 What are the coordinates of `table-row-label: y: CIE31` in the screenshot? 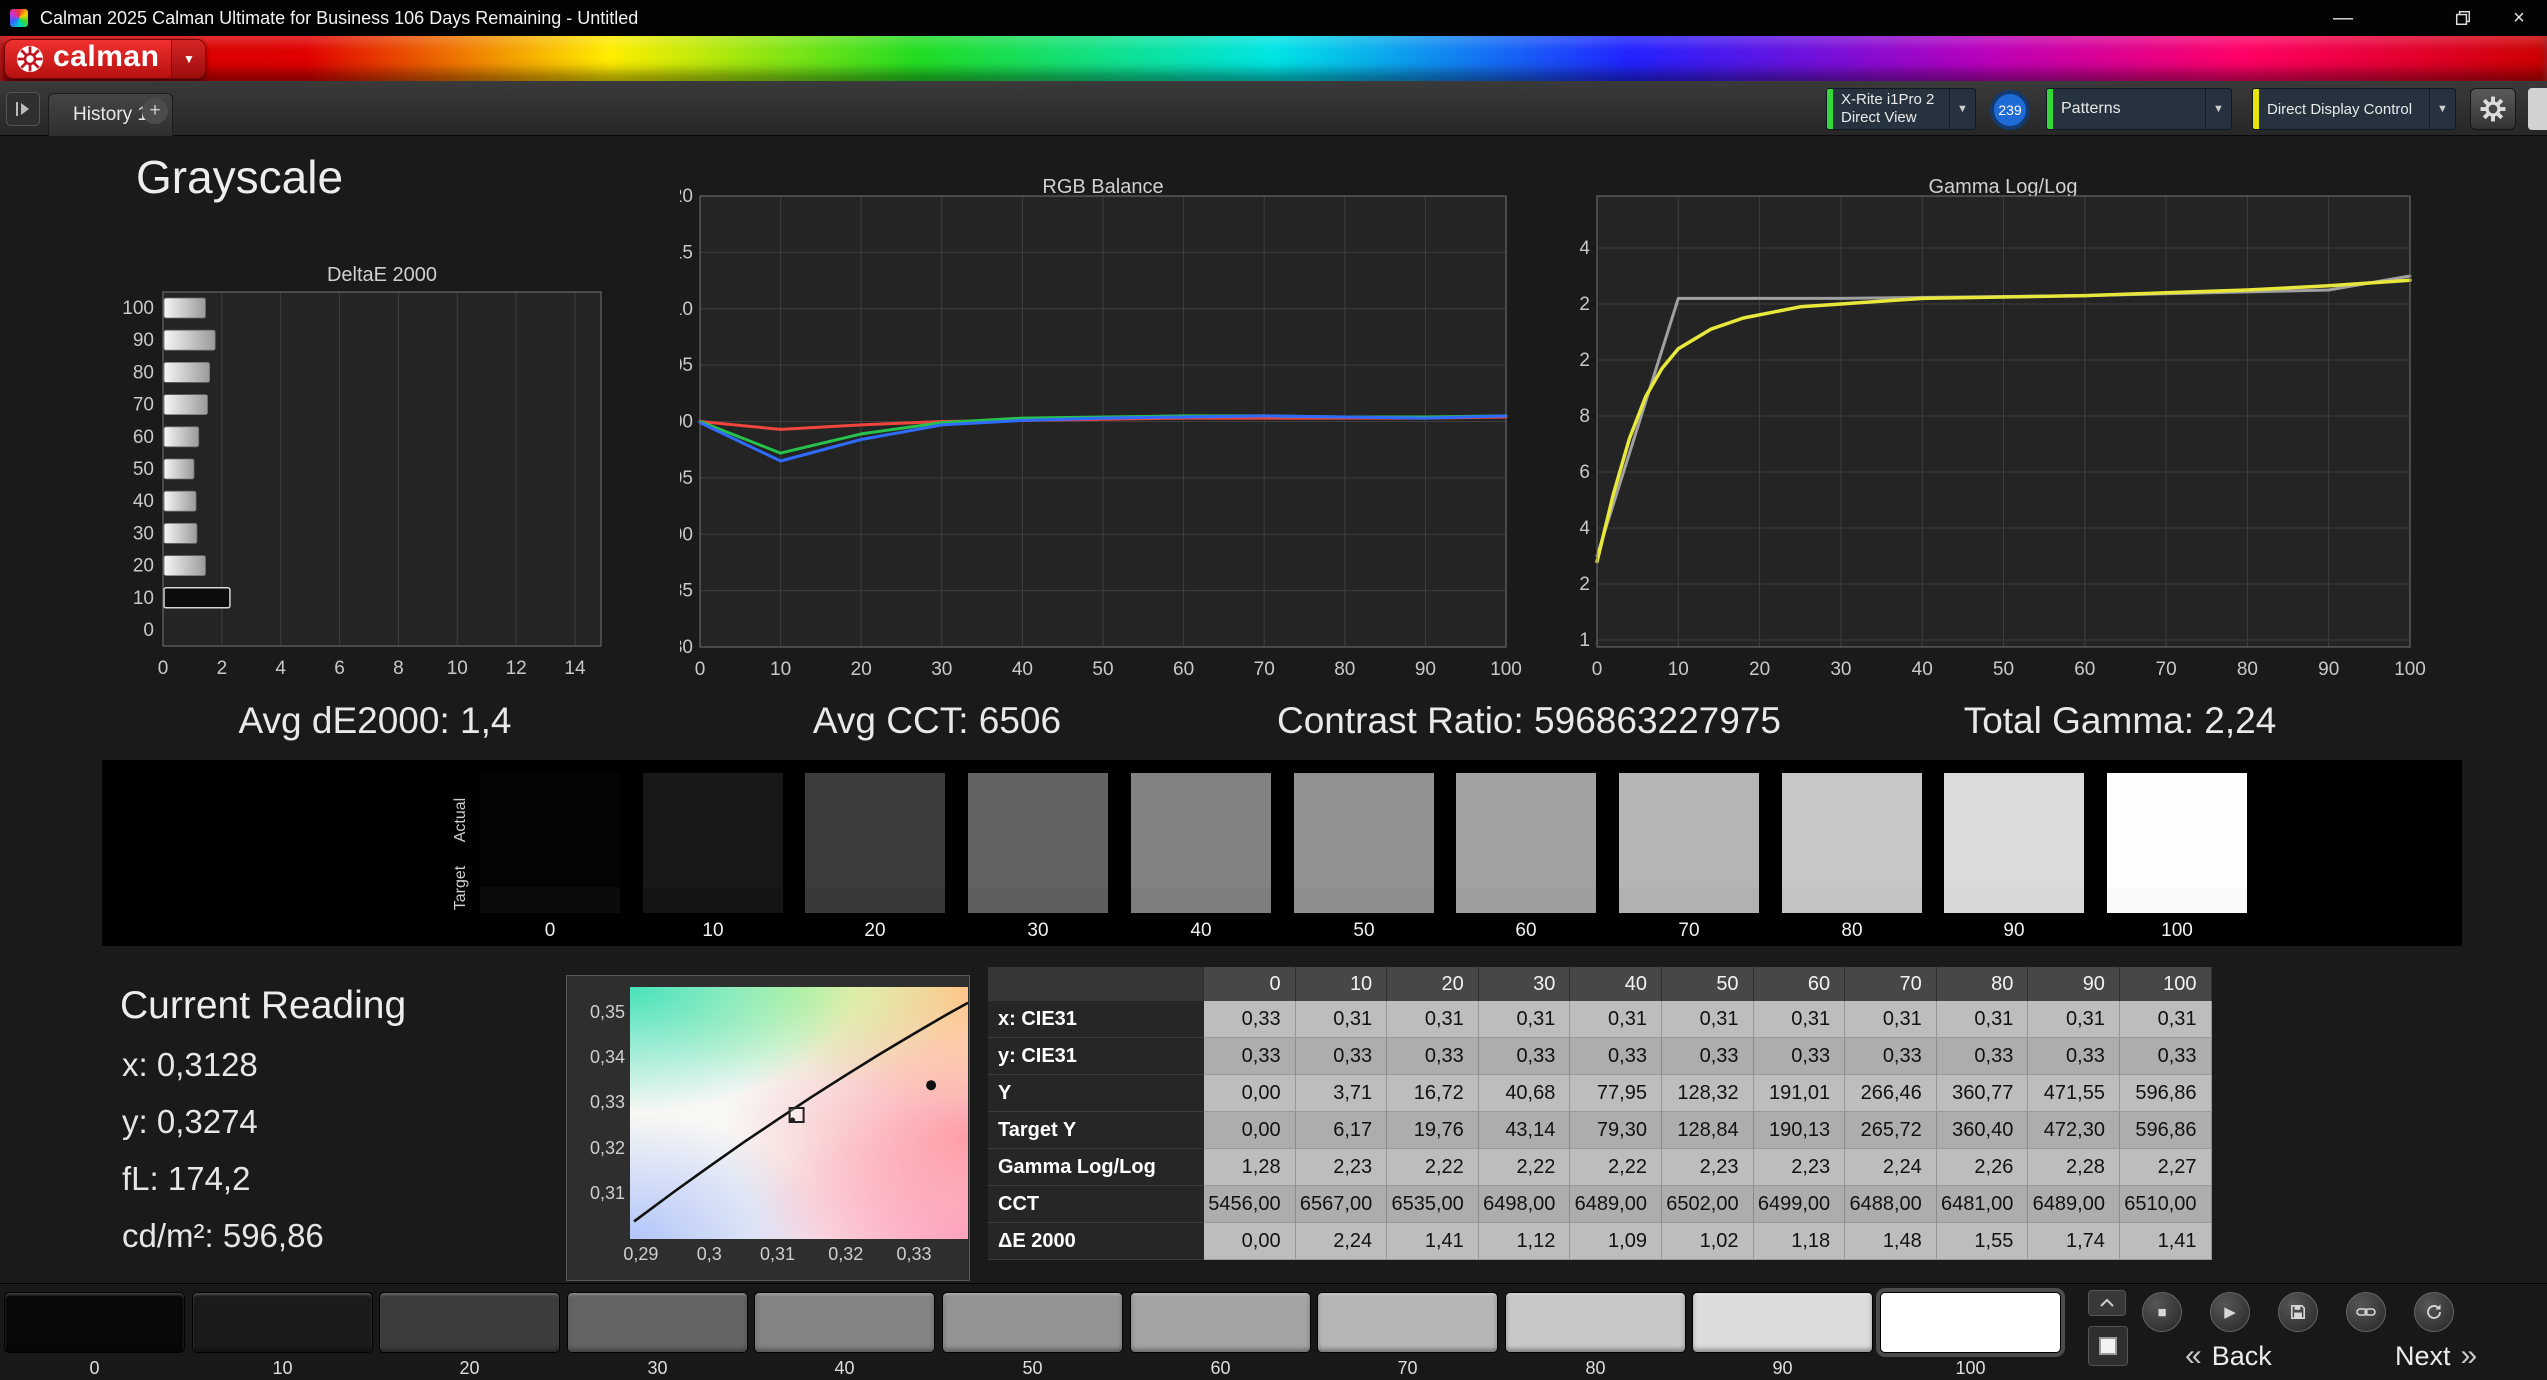 It's located at (1096, 1056).